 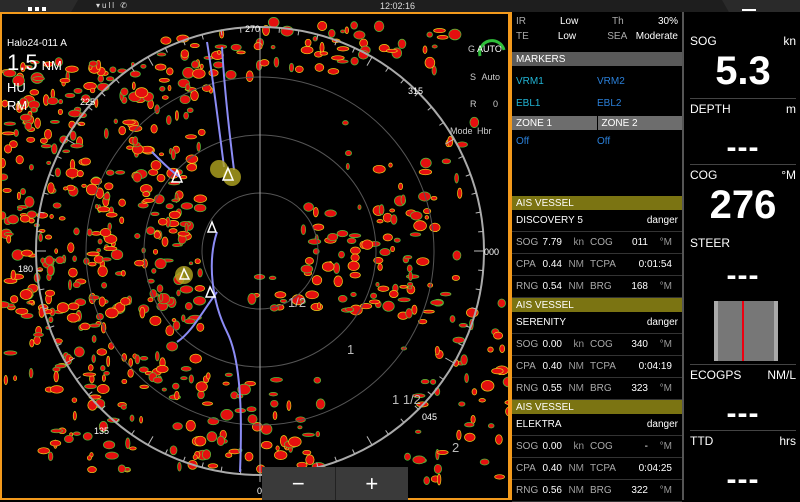 I want to click on zone1-value: Off, so click(x=556, y=141).